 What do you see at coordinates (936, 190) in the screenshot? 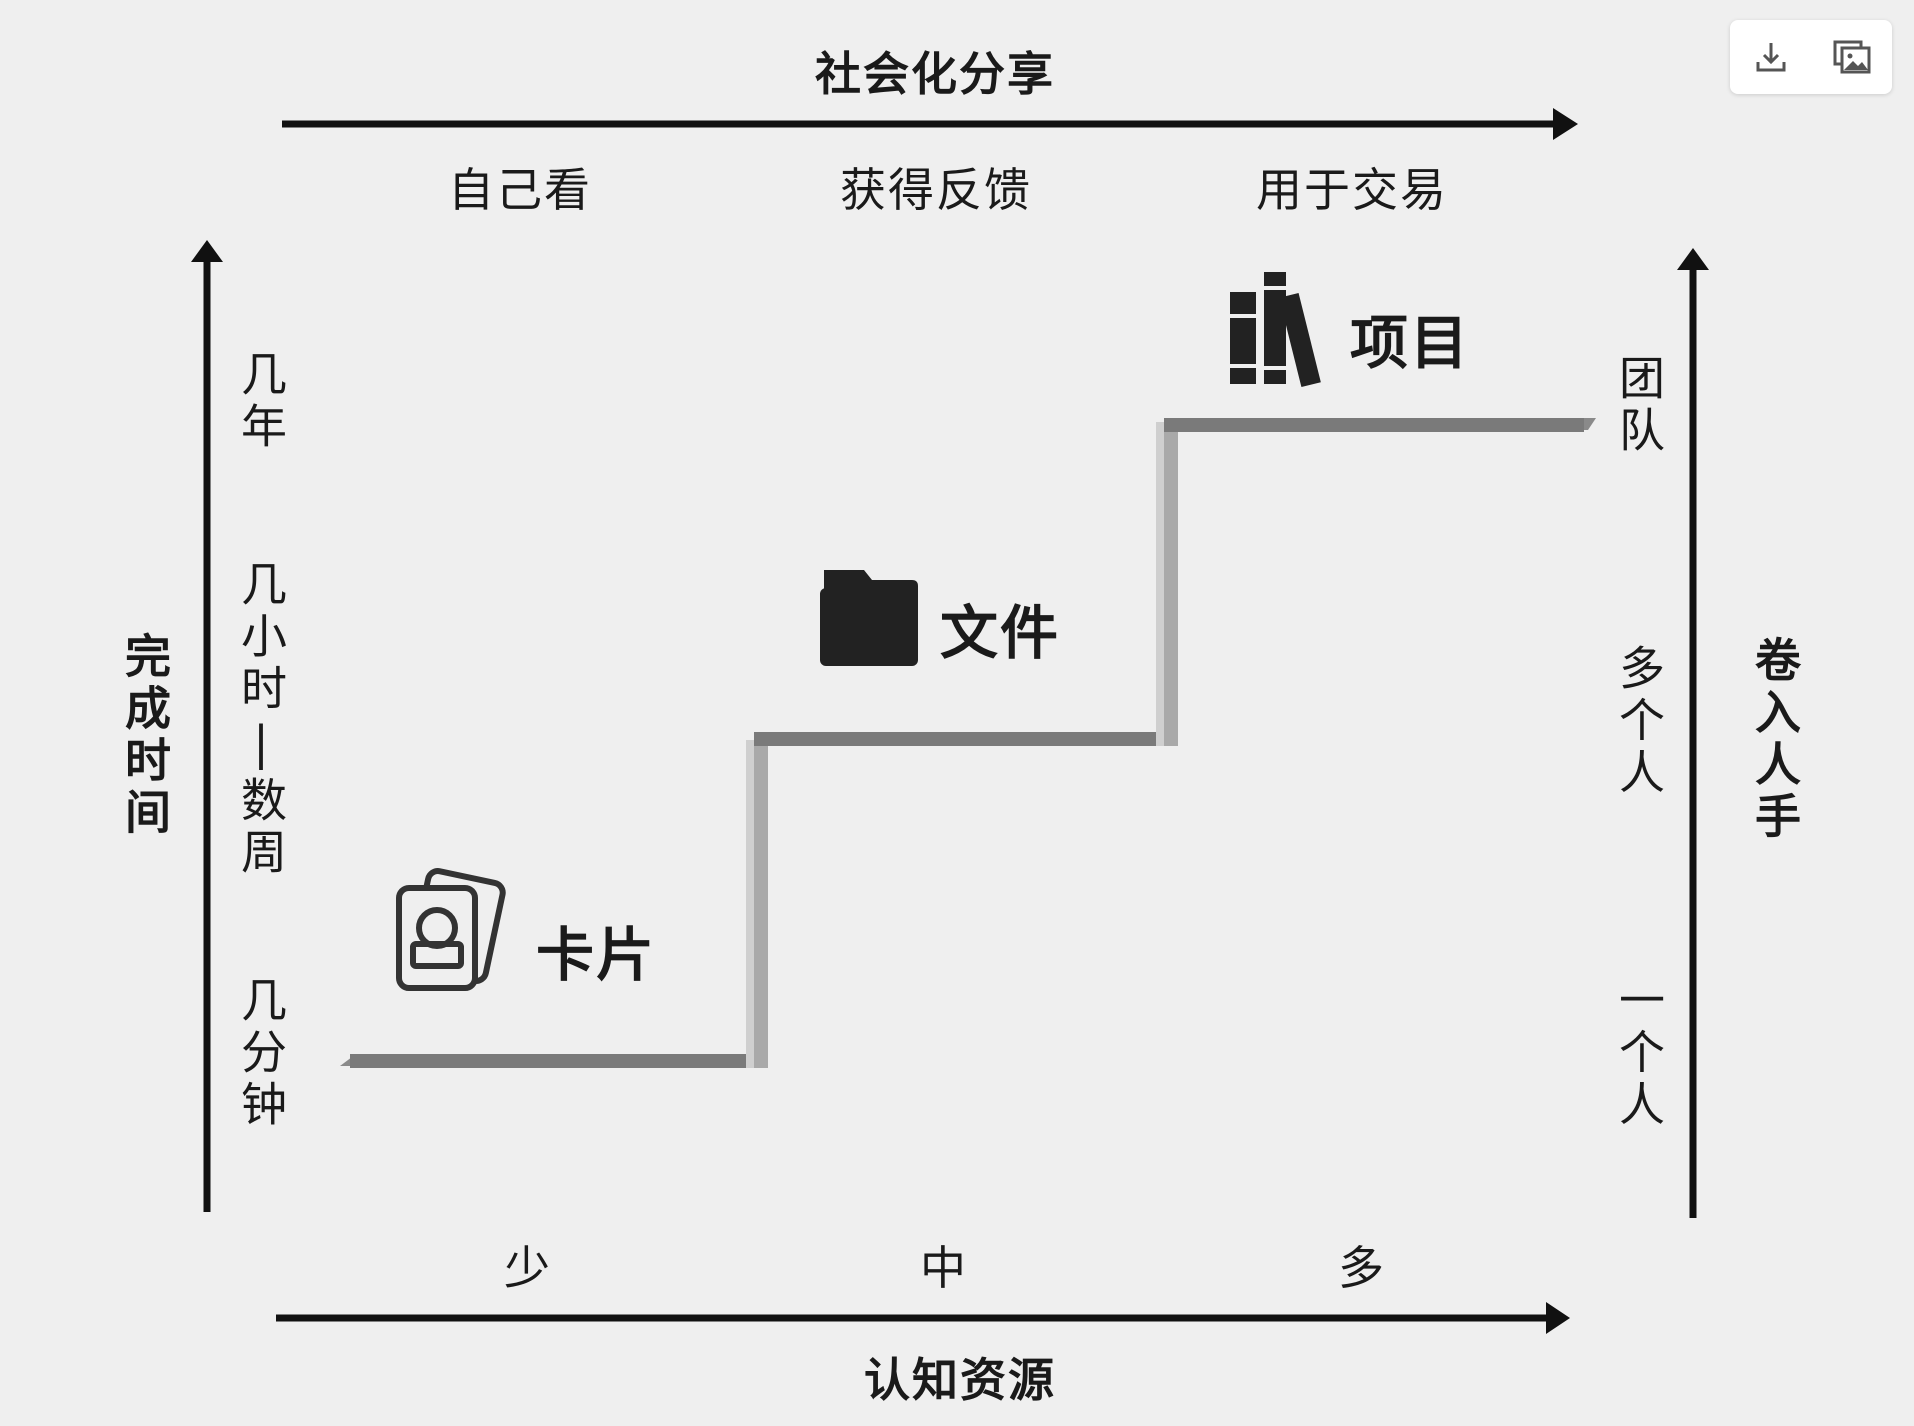
I see `top-stage-2: 获得反馈` at bounding box center [936, 190].